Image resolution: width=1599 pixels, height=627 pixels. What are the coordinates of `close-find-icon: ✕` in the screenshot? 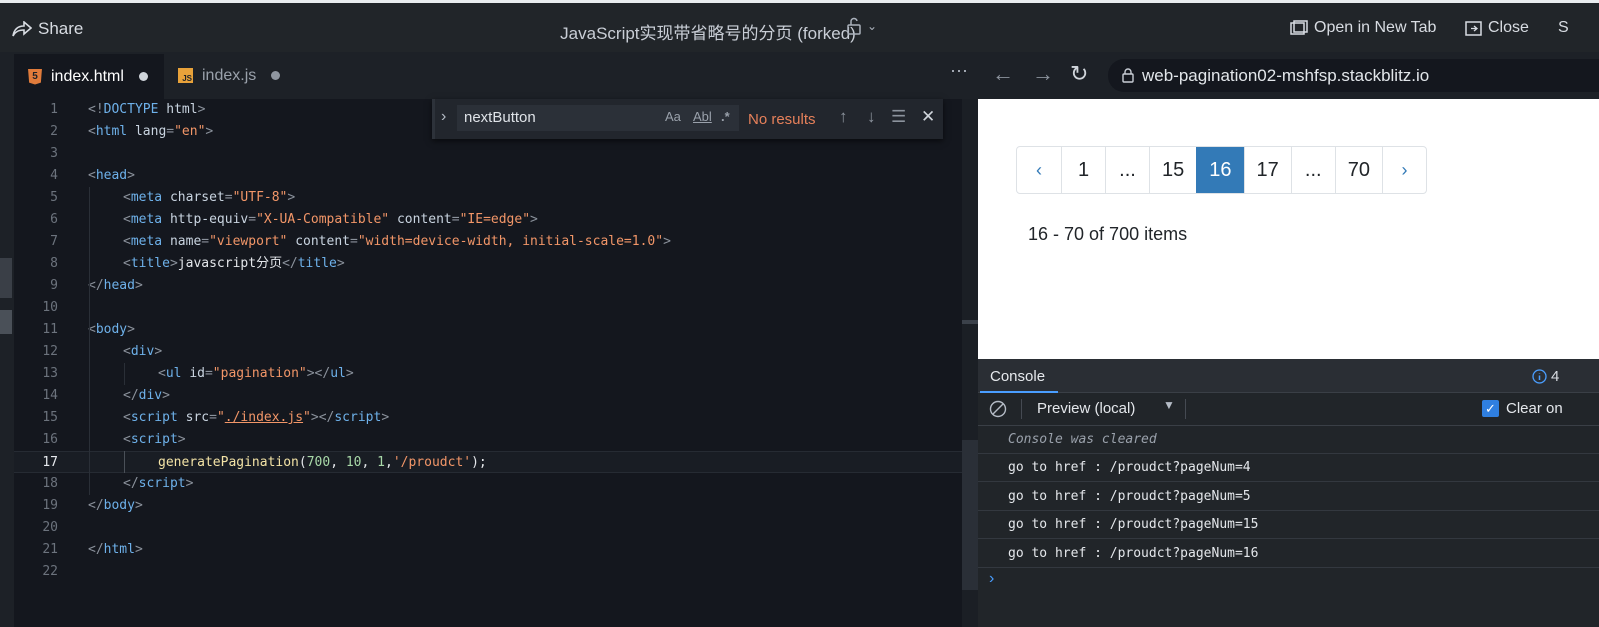 It's located at (928, 117).